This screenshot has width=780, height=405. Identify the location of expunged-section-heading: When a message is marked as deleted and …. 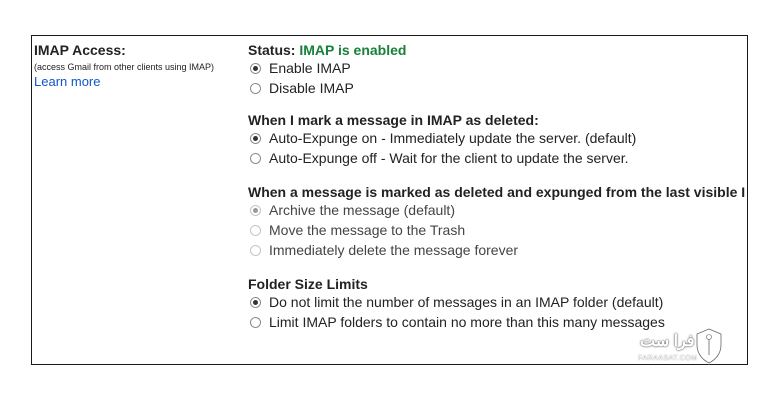
(497, 192).